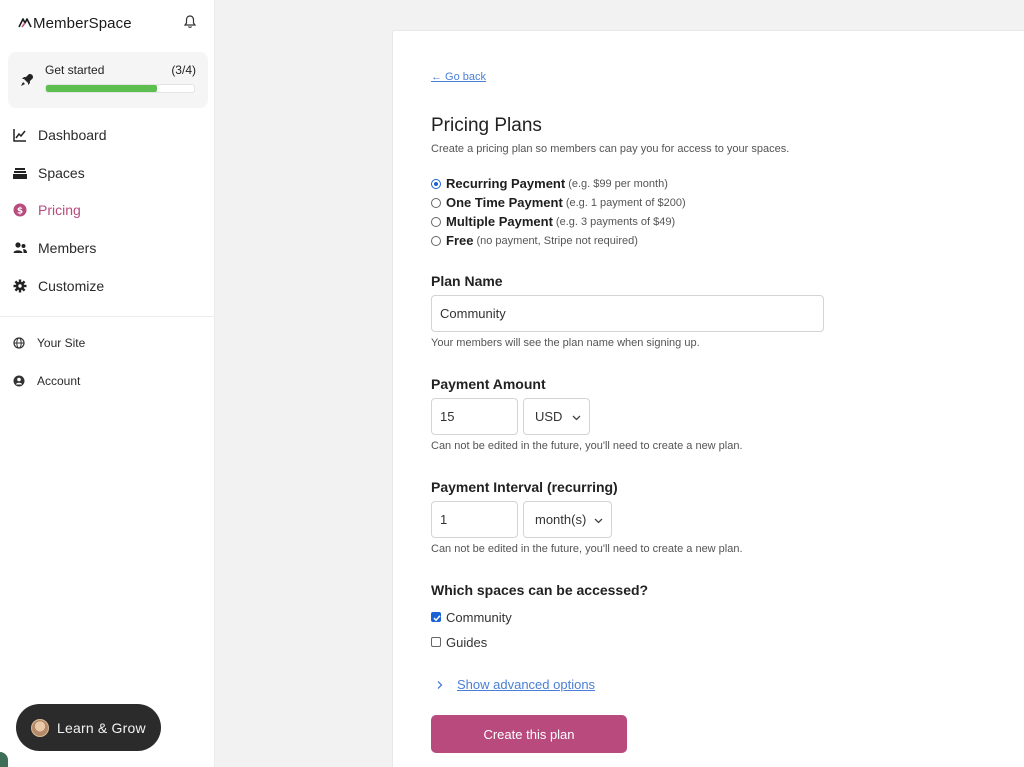  Describe the element at coordinates (190, 22) in the screenshot. I see `bell-icon` at that location.